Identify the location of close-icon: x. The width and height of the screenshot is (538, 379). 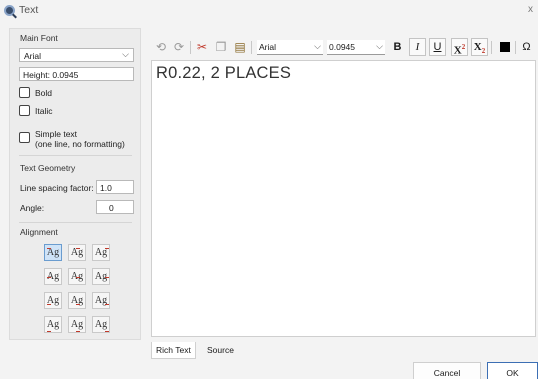
(530, 9).